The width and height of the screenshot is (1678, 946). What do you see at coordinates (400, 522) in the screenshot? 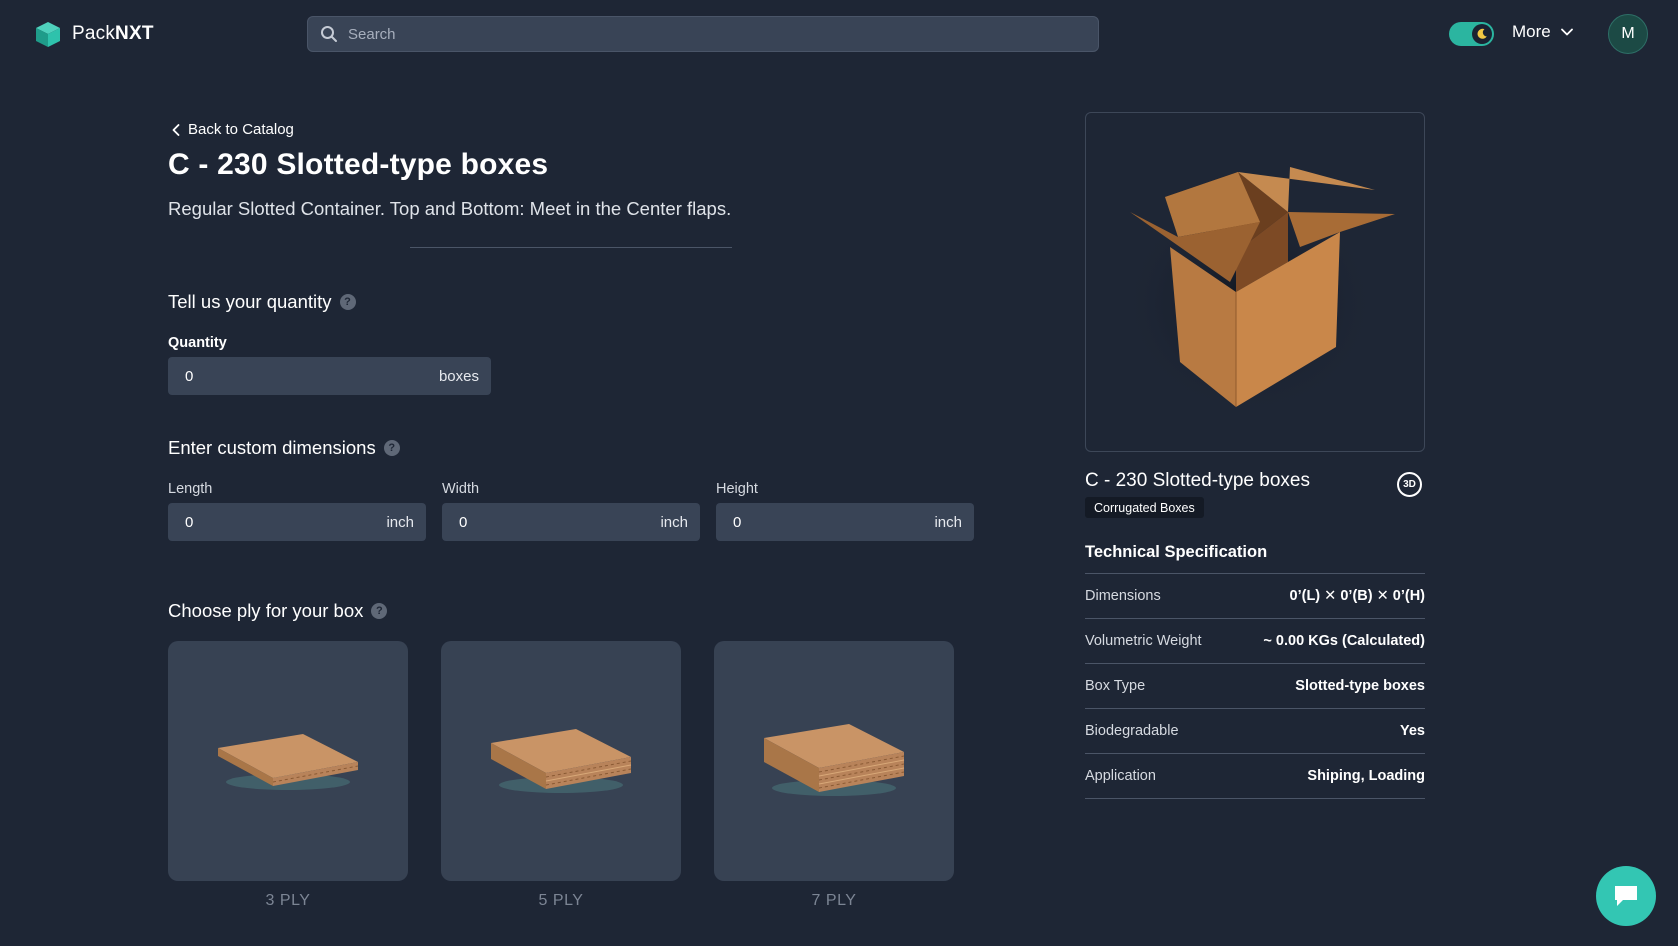
I see `length-unit: inch` at bounding box center [400, 522].